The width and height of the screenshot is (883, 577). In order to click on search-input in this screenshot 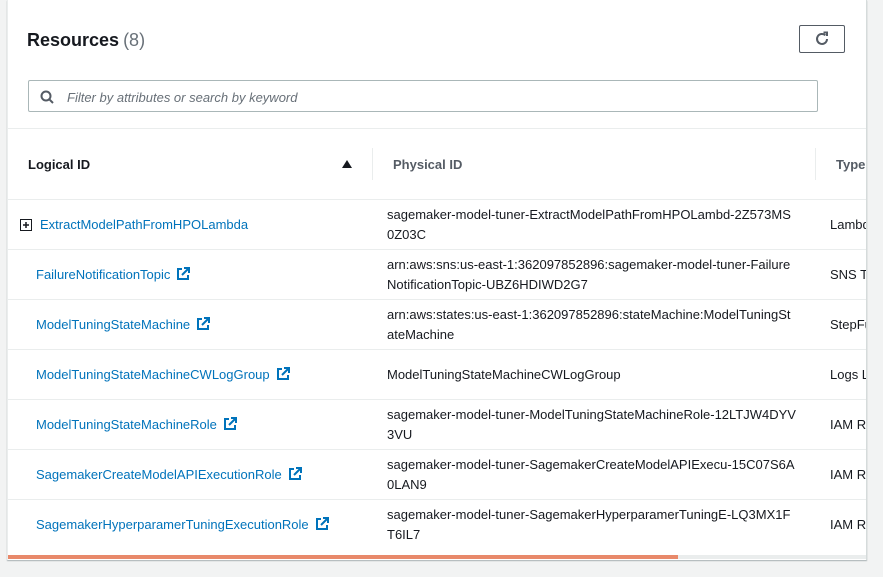, I will do `click(437, 97)`.